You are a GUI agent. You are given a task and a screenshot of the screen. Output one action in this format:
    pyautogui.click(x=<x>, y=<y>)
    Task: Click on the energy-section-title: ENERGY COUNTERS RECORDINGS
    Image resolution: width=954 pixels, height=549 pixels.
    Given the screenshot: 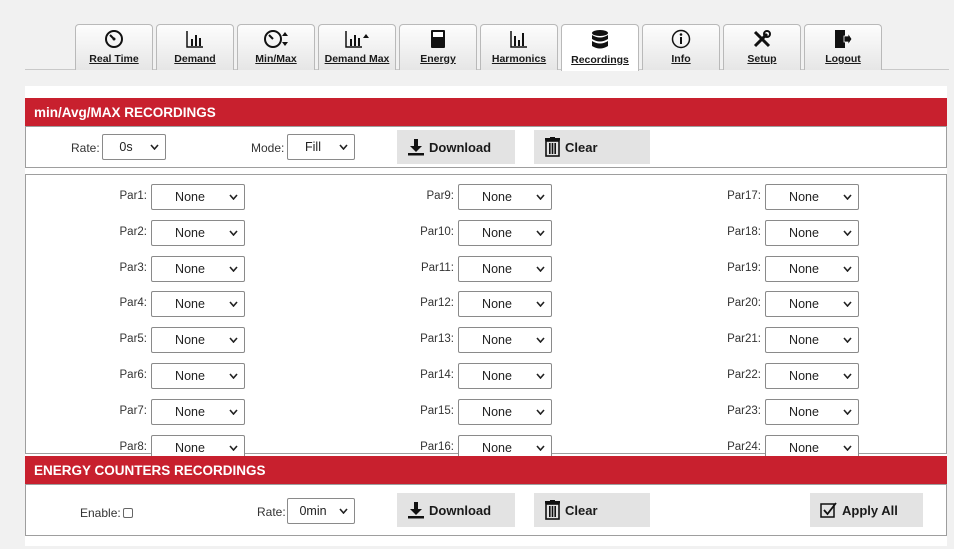 What is the action you would take?
    pyautogui.click(x=486, y=470)
    